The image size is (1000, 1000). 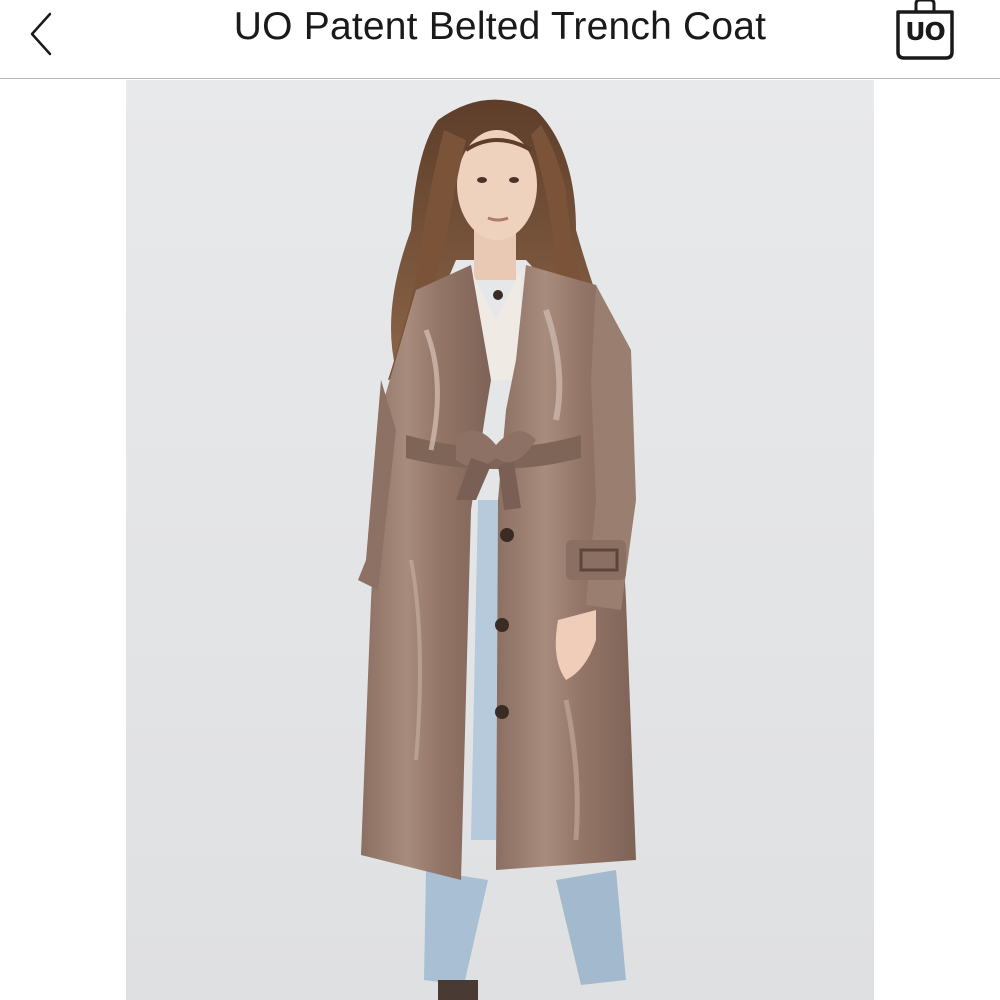 I want to click on page-title: UO Patent Belted Trench Coat, so click(x=500, y=26).